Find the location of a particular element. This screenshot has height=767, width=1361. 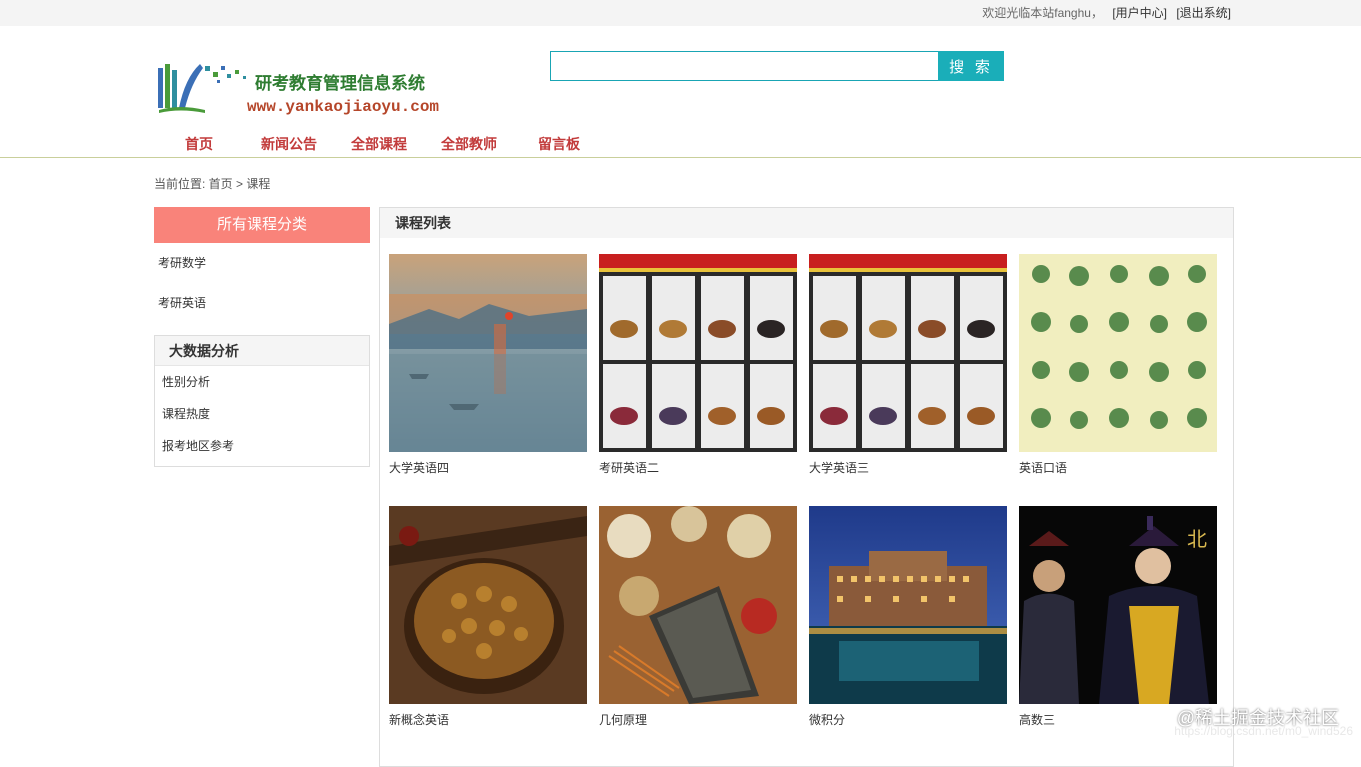

course-thumbnail-herb-illustrations is located at coordinates (1118, 353).